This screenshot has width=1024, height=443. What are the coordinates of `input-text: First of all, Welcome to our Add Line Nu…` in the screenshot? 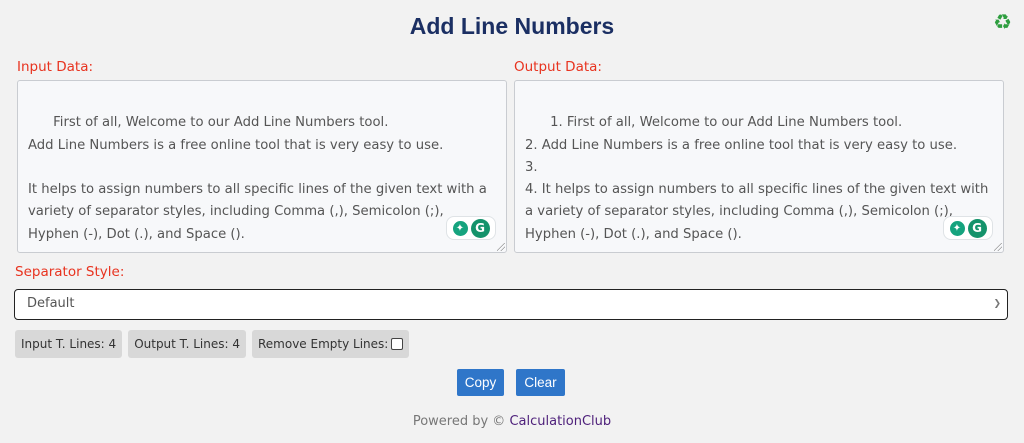 It's located at (257, 178).